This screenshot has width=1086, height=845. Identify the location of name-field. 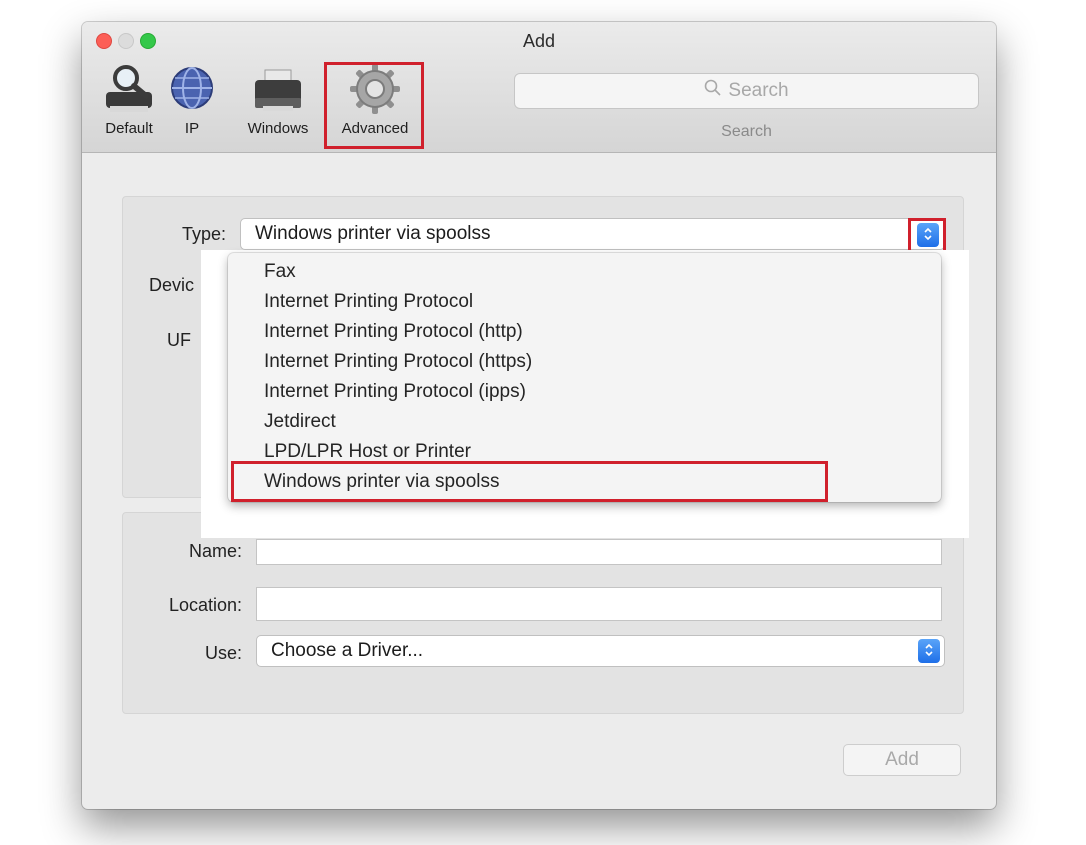
(599, 552).